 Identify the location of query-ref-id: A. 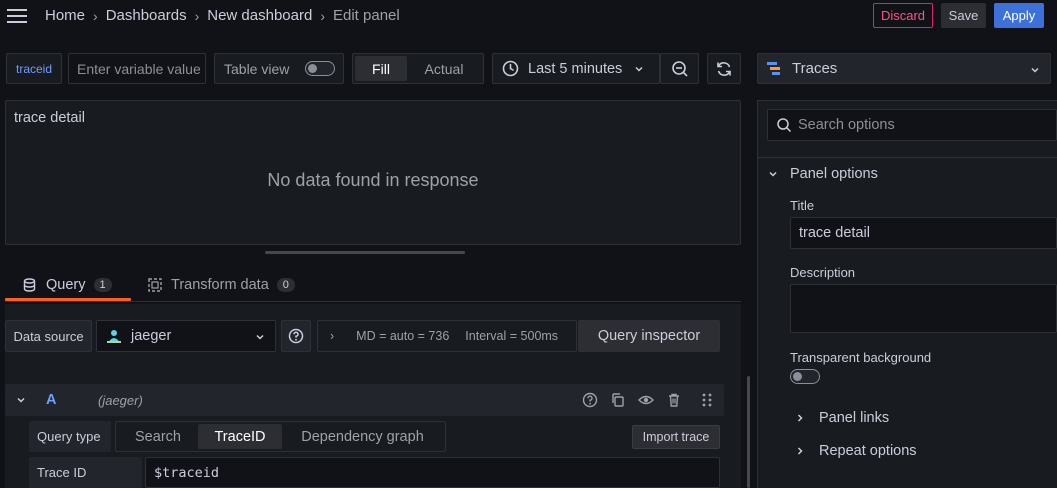
(51, 400).